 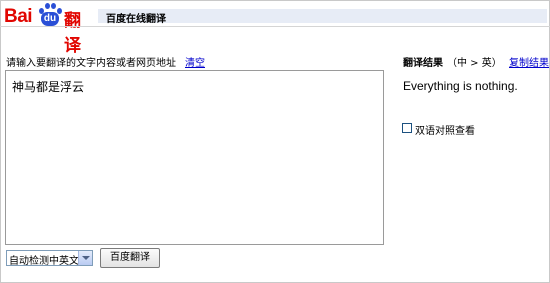 I want to click on logo-fanyi-text: 翻译, so click(x=72, y=33).